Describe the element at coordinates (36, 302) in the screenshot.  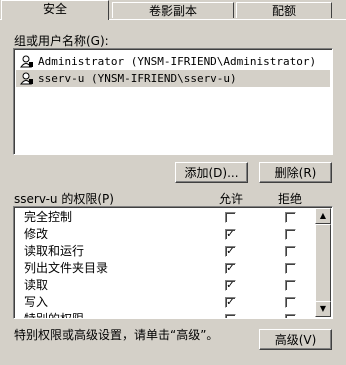
I see `permission-name: 写入` at that location.